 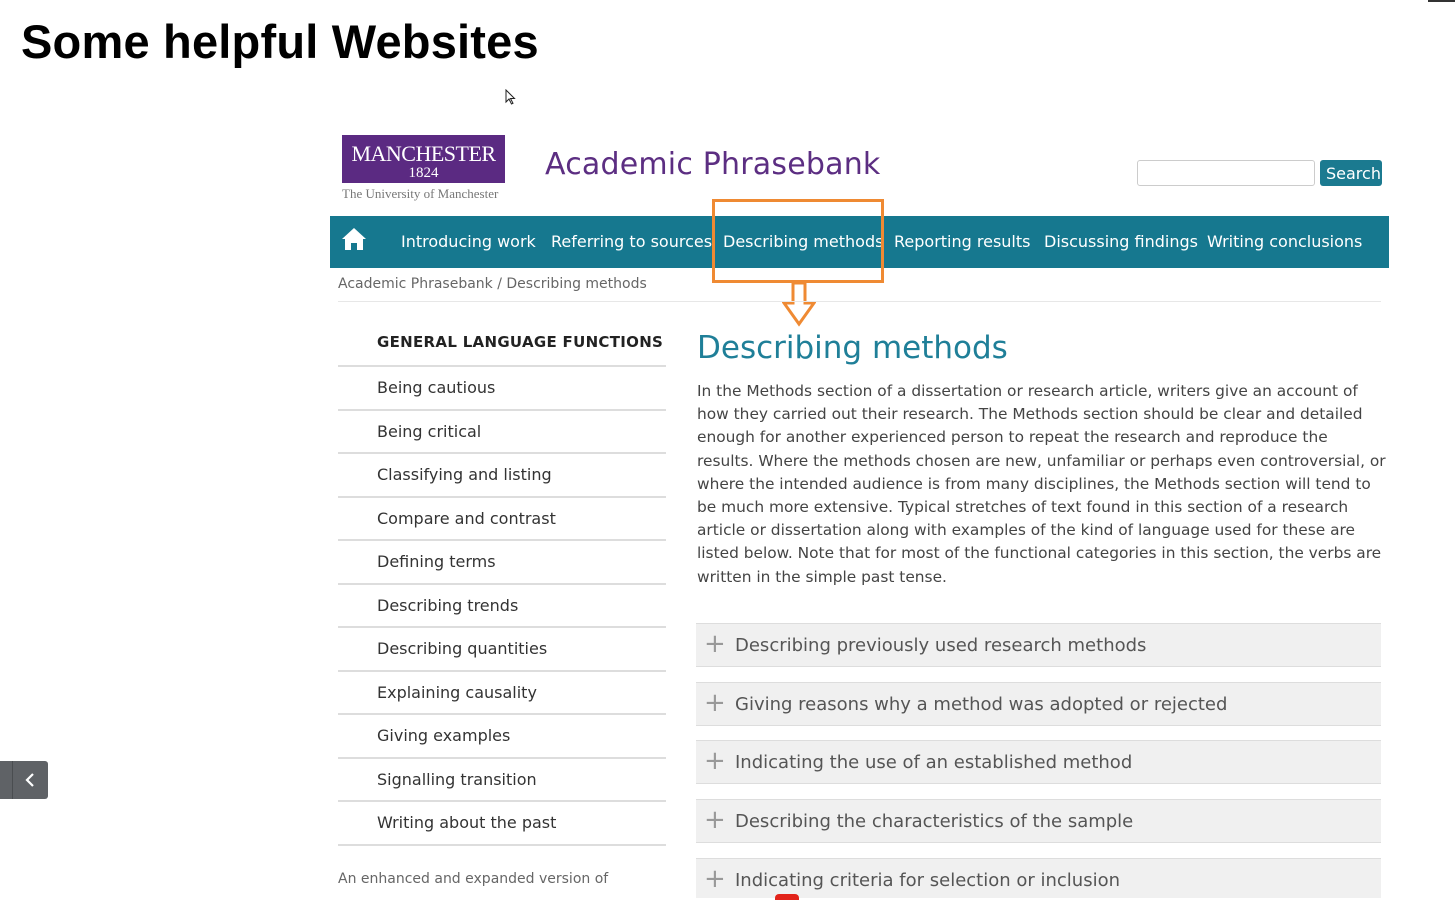 What do you see at coordinates (713, 164) in the screenshot?
I see `site-title: Academic Phrasebank` at bounding box center [713, 164].